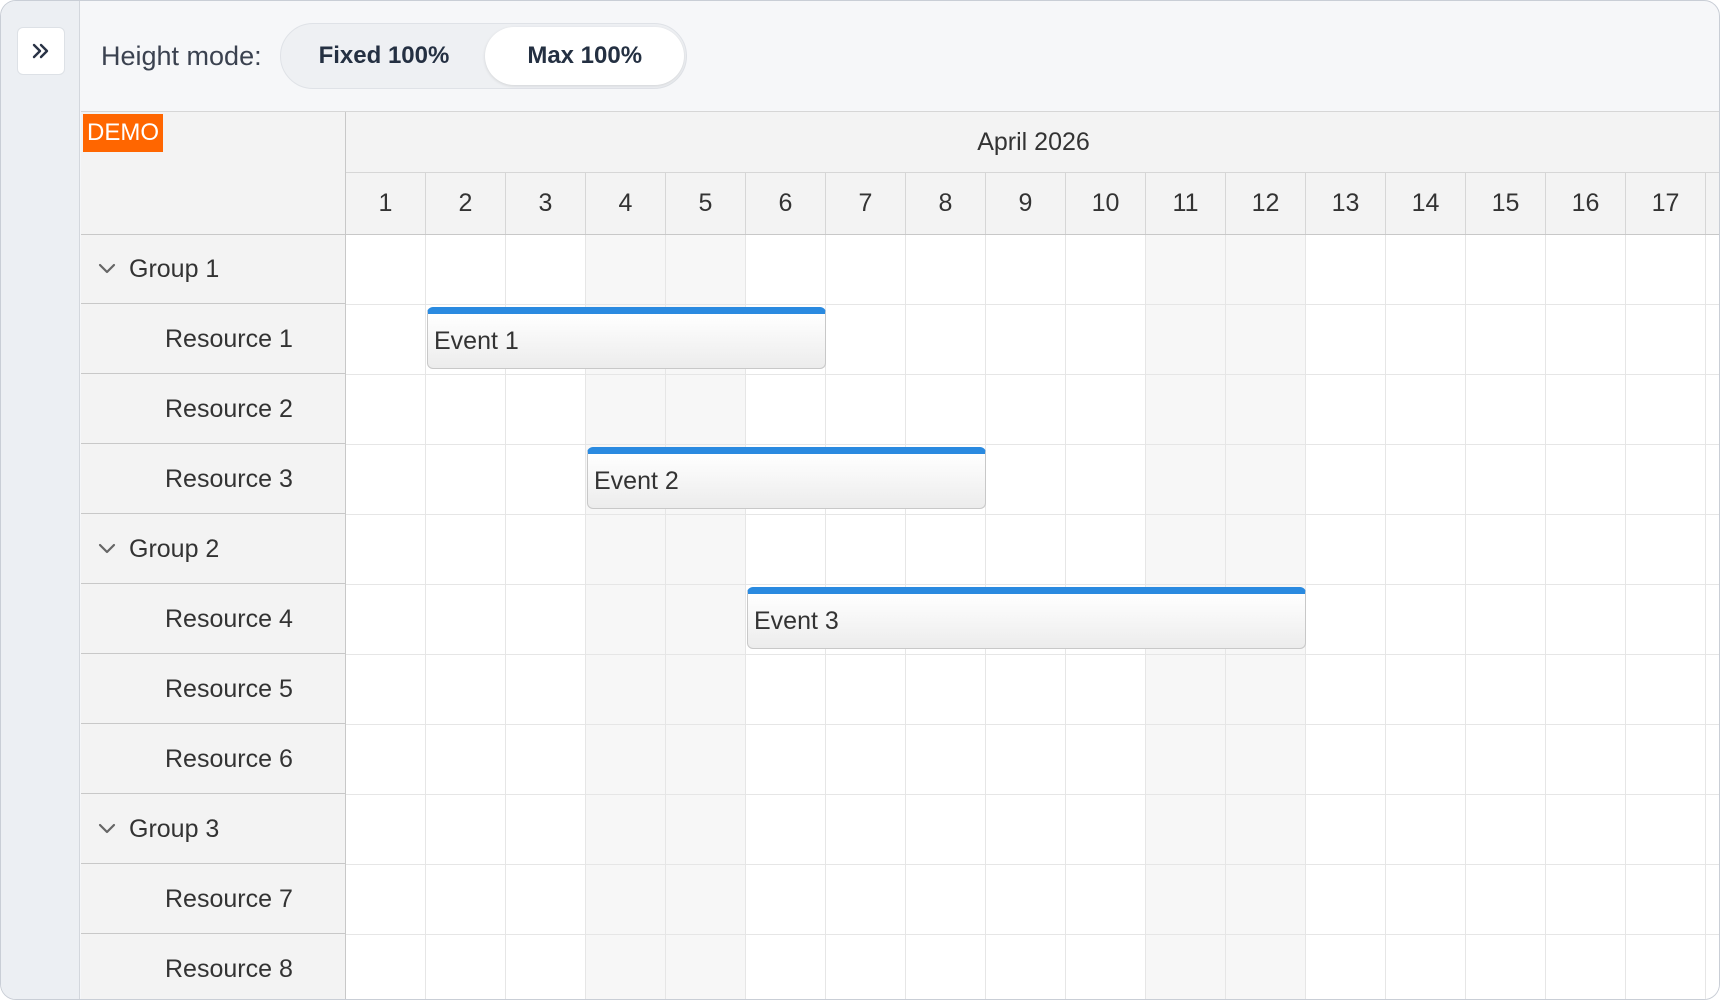 This screenshot has height=1000, width=1720. I want to click on resource-label: Resource 7, so click(229, 898).